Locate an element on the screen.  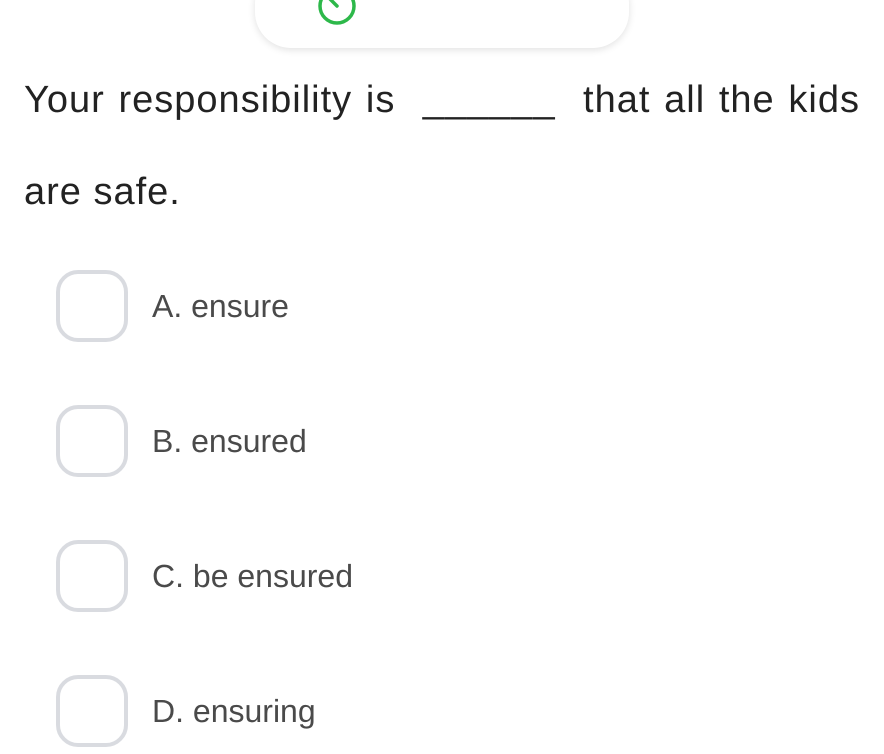
option-label: D. ensuring is located at coordinates (234, 711).